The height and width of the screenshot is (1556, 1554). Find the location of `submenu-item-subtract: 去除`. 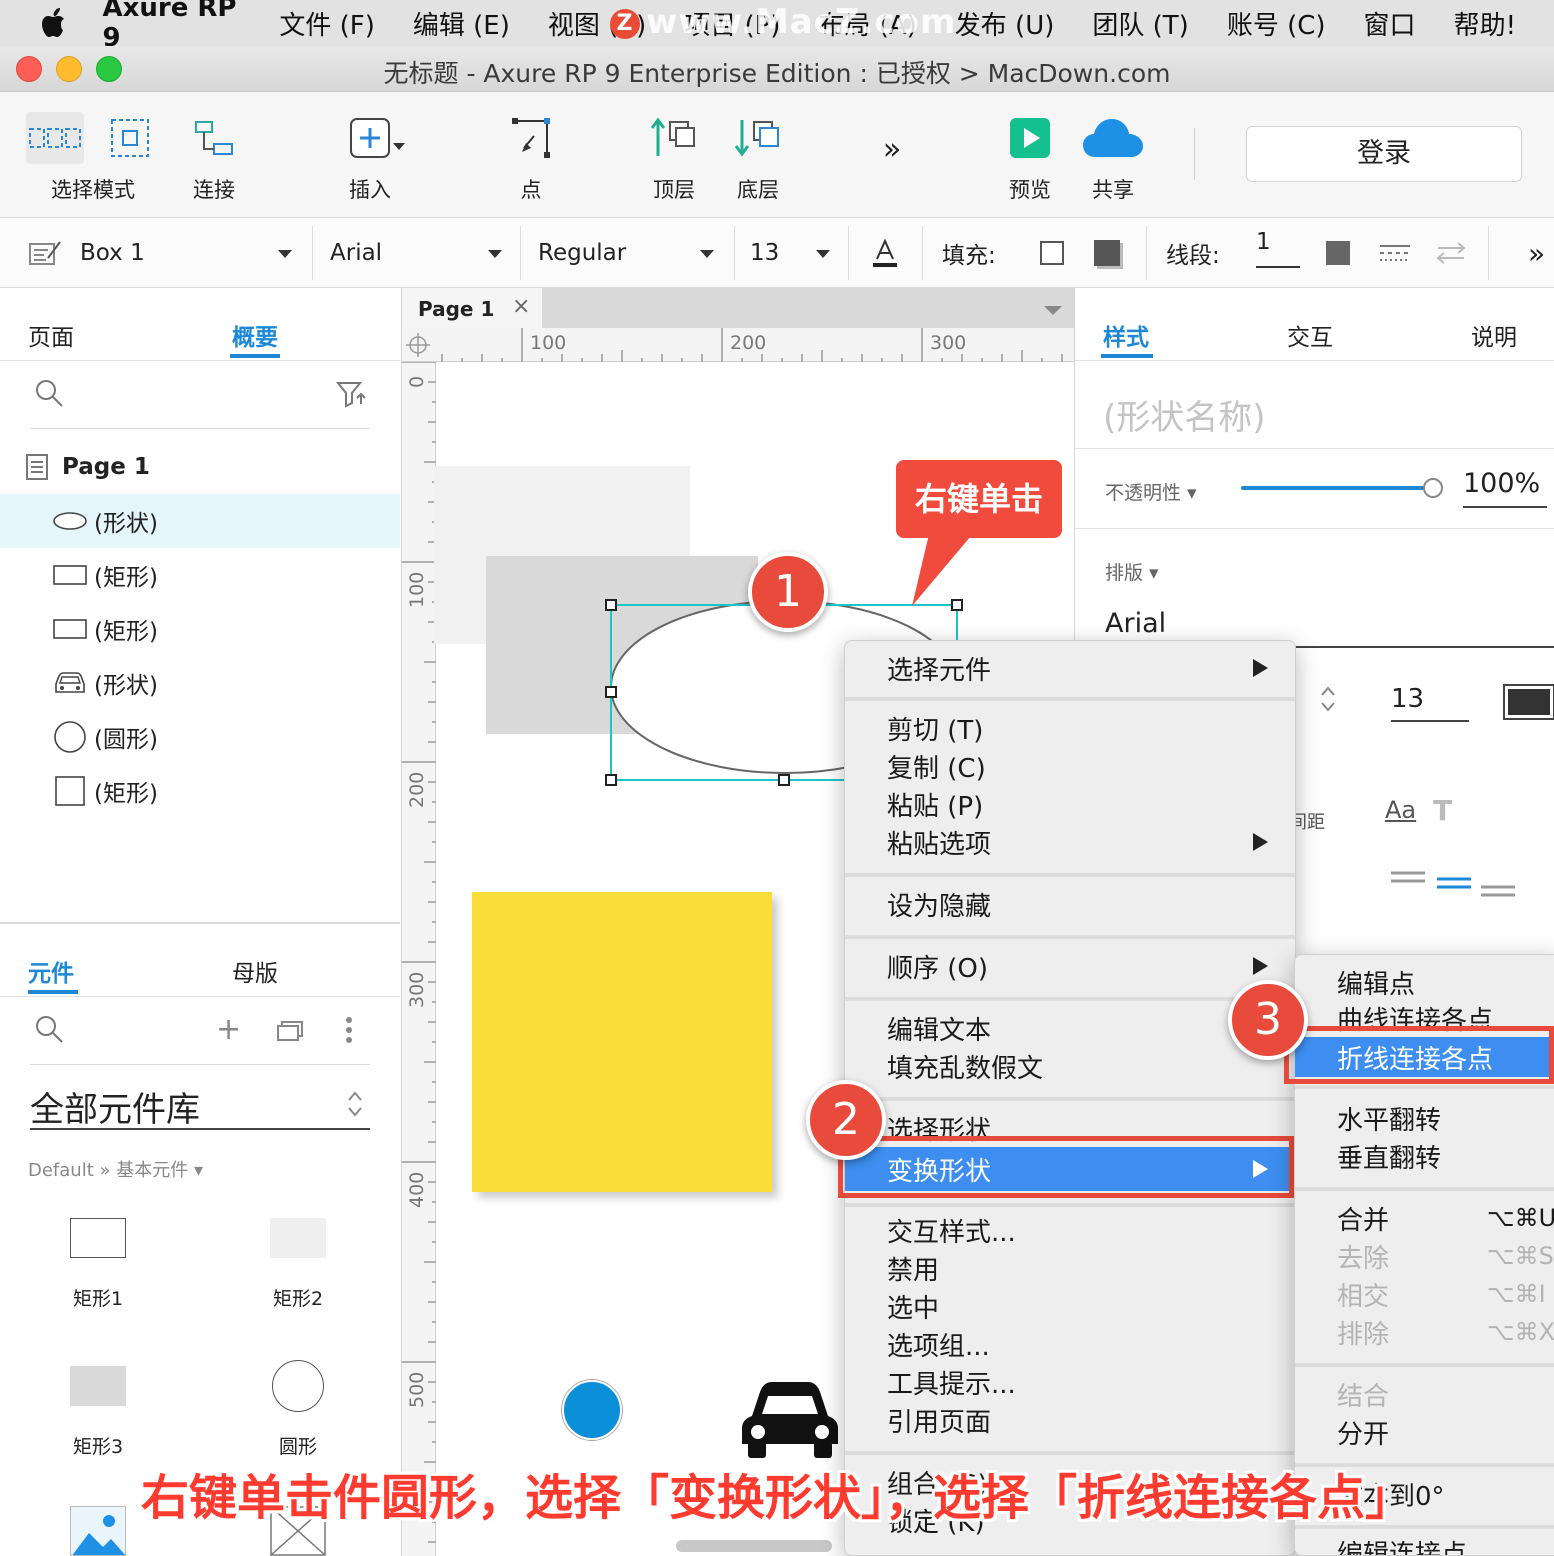

submenu-item-subtract: 去除 is located at coordinates (1363, 1256).